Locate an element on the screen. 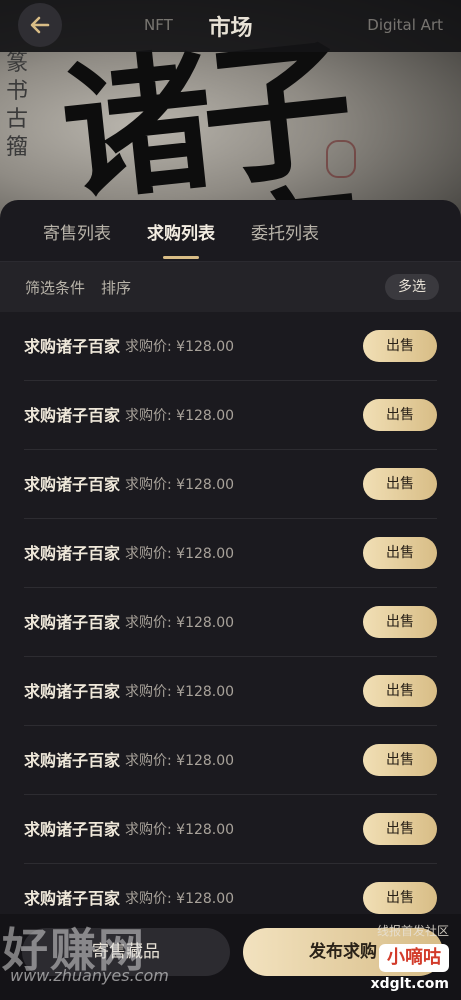  multi-select-button: 多选 is located at coordinates (412, 287).